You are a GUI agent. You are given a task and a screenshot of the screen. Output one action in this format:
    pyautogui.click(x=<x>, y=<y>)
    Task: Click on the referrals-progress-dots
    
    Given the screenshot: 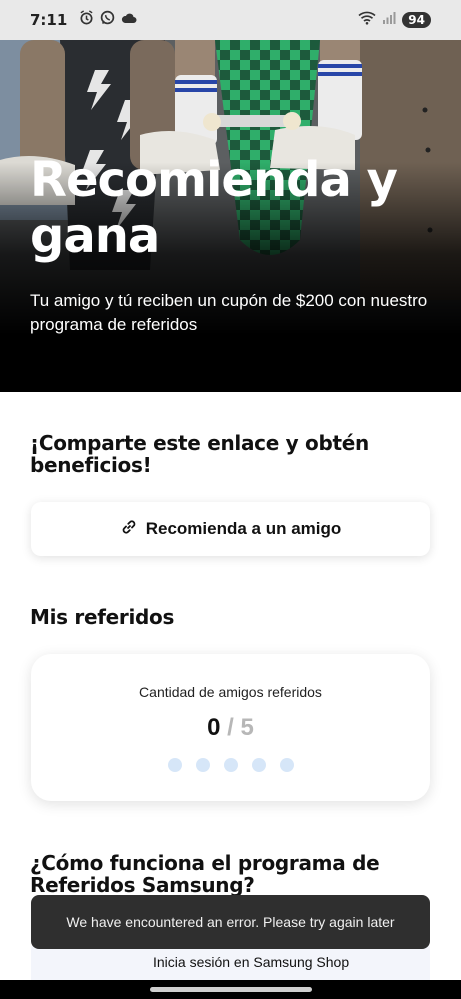 What is the action you would take?
    pyautogui.click(x=230, y=765)
    